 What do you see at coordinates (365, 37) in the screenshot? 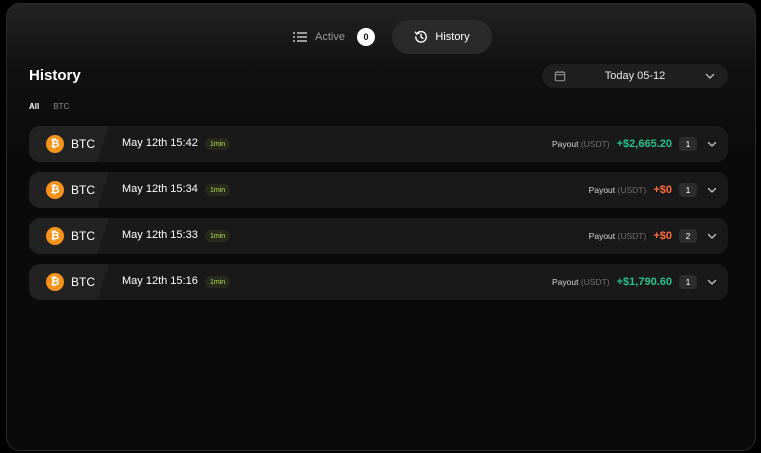
I see `active-count-badge: 0` at bounding box center [365, 37].